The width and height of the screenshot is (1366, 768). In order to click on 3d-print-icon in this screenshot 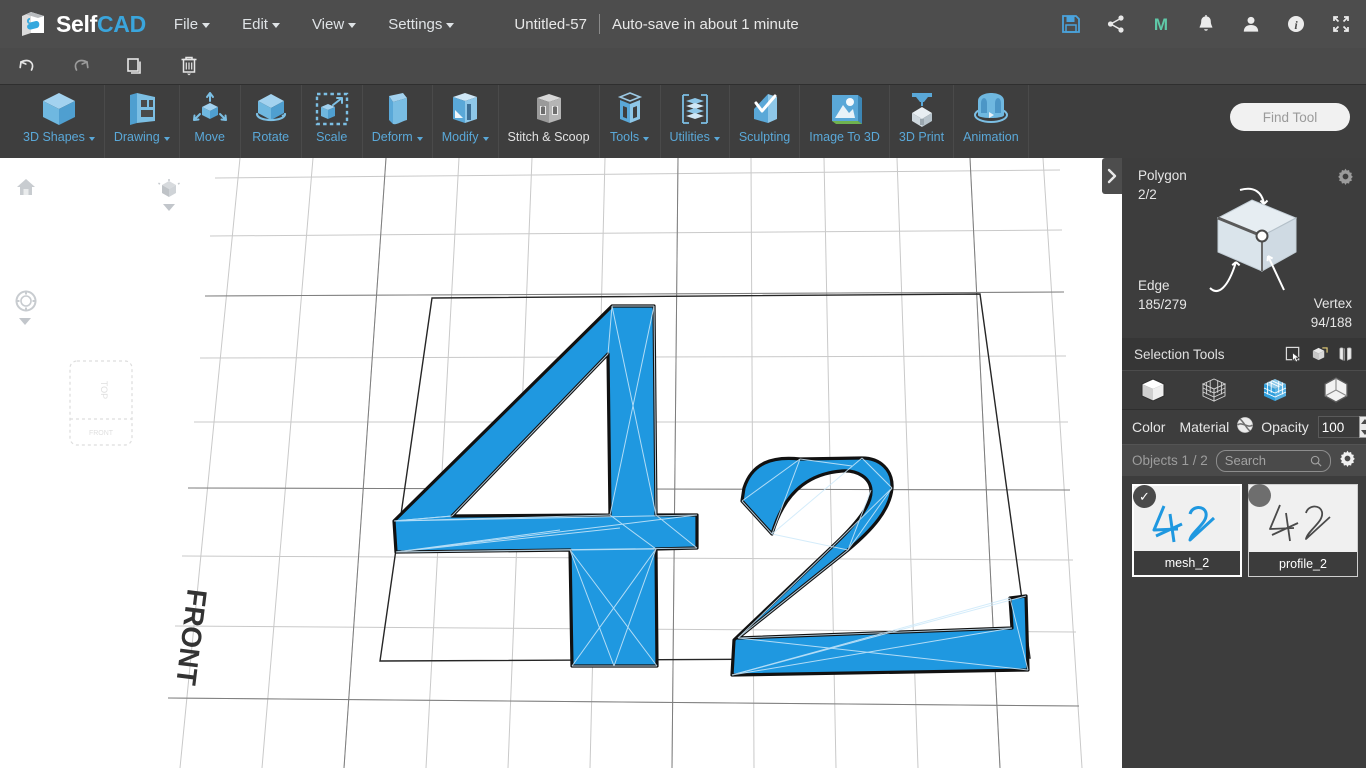, I will do `click(922, 107)`.